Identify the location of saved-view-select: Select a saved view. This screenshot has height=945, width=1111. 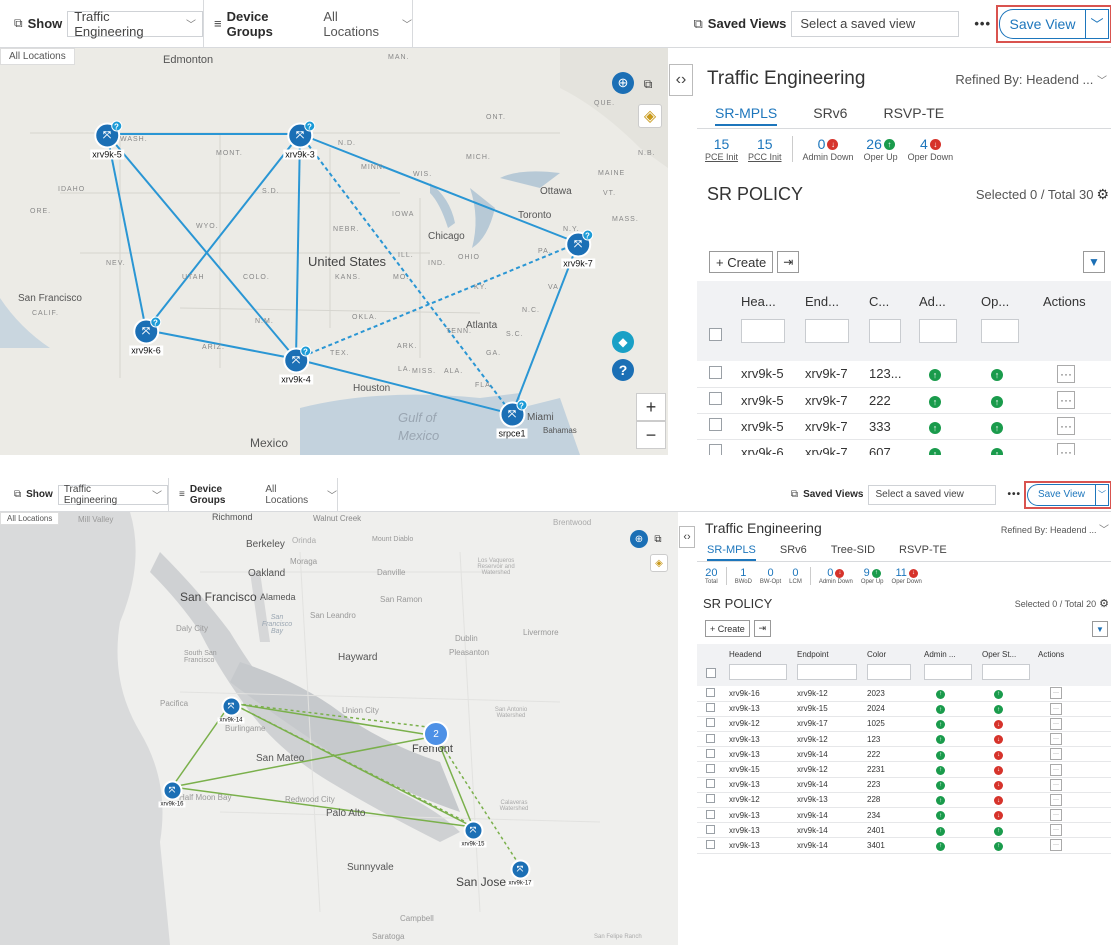
(875, 23).